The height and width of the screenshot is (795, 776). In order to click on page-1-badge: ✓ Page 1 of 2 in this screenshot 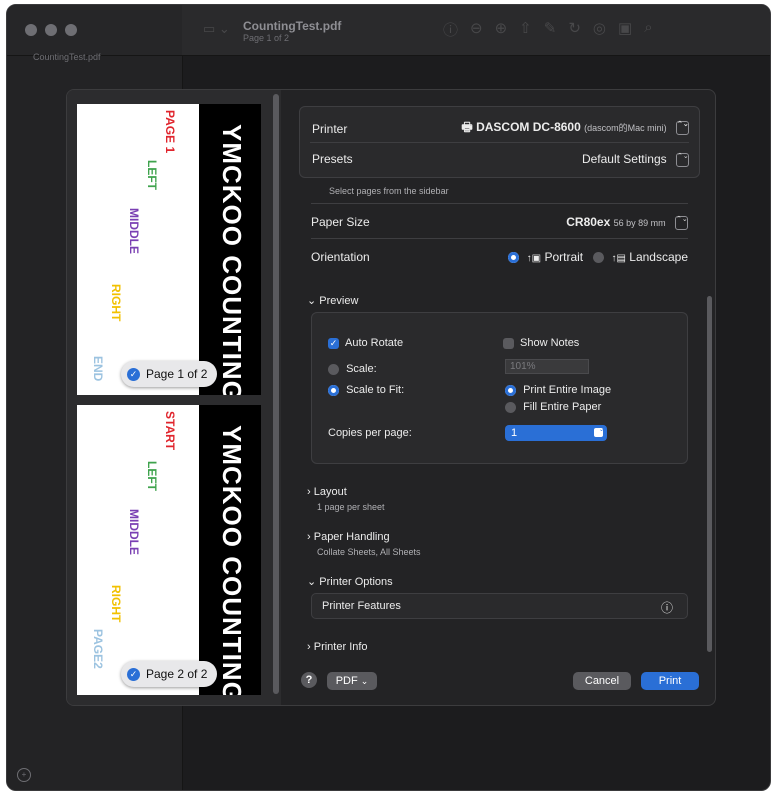, I will do `click(169, 374)`.